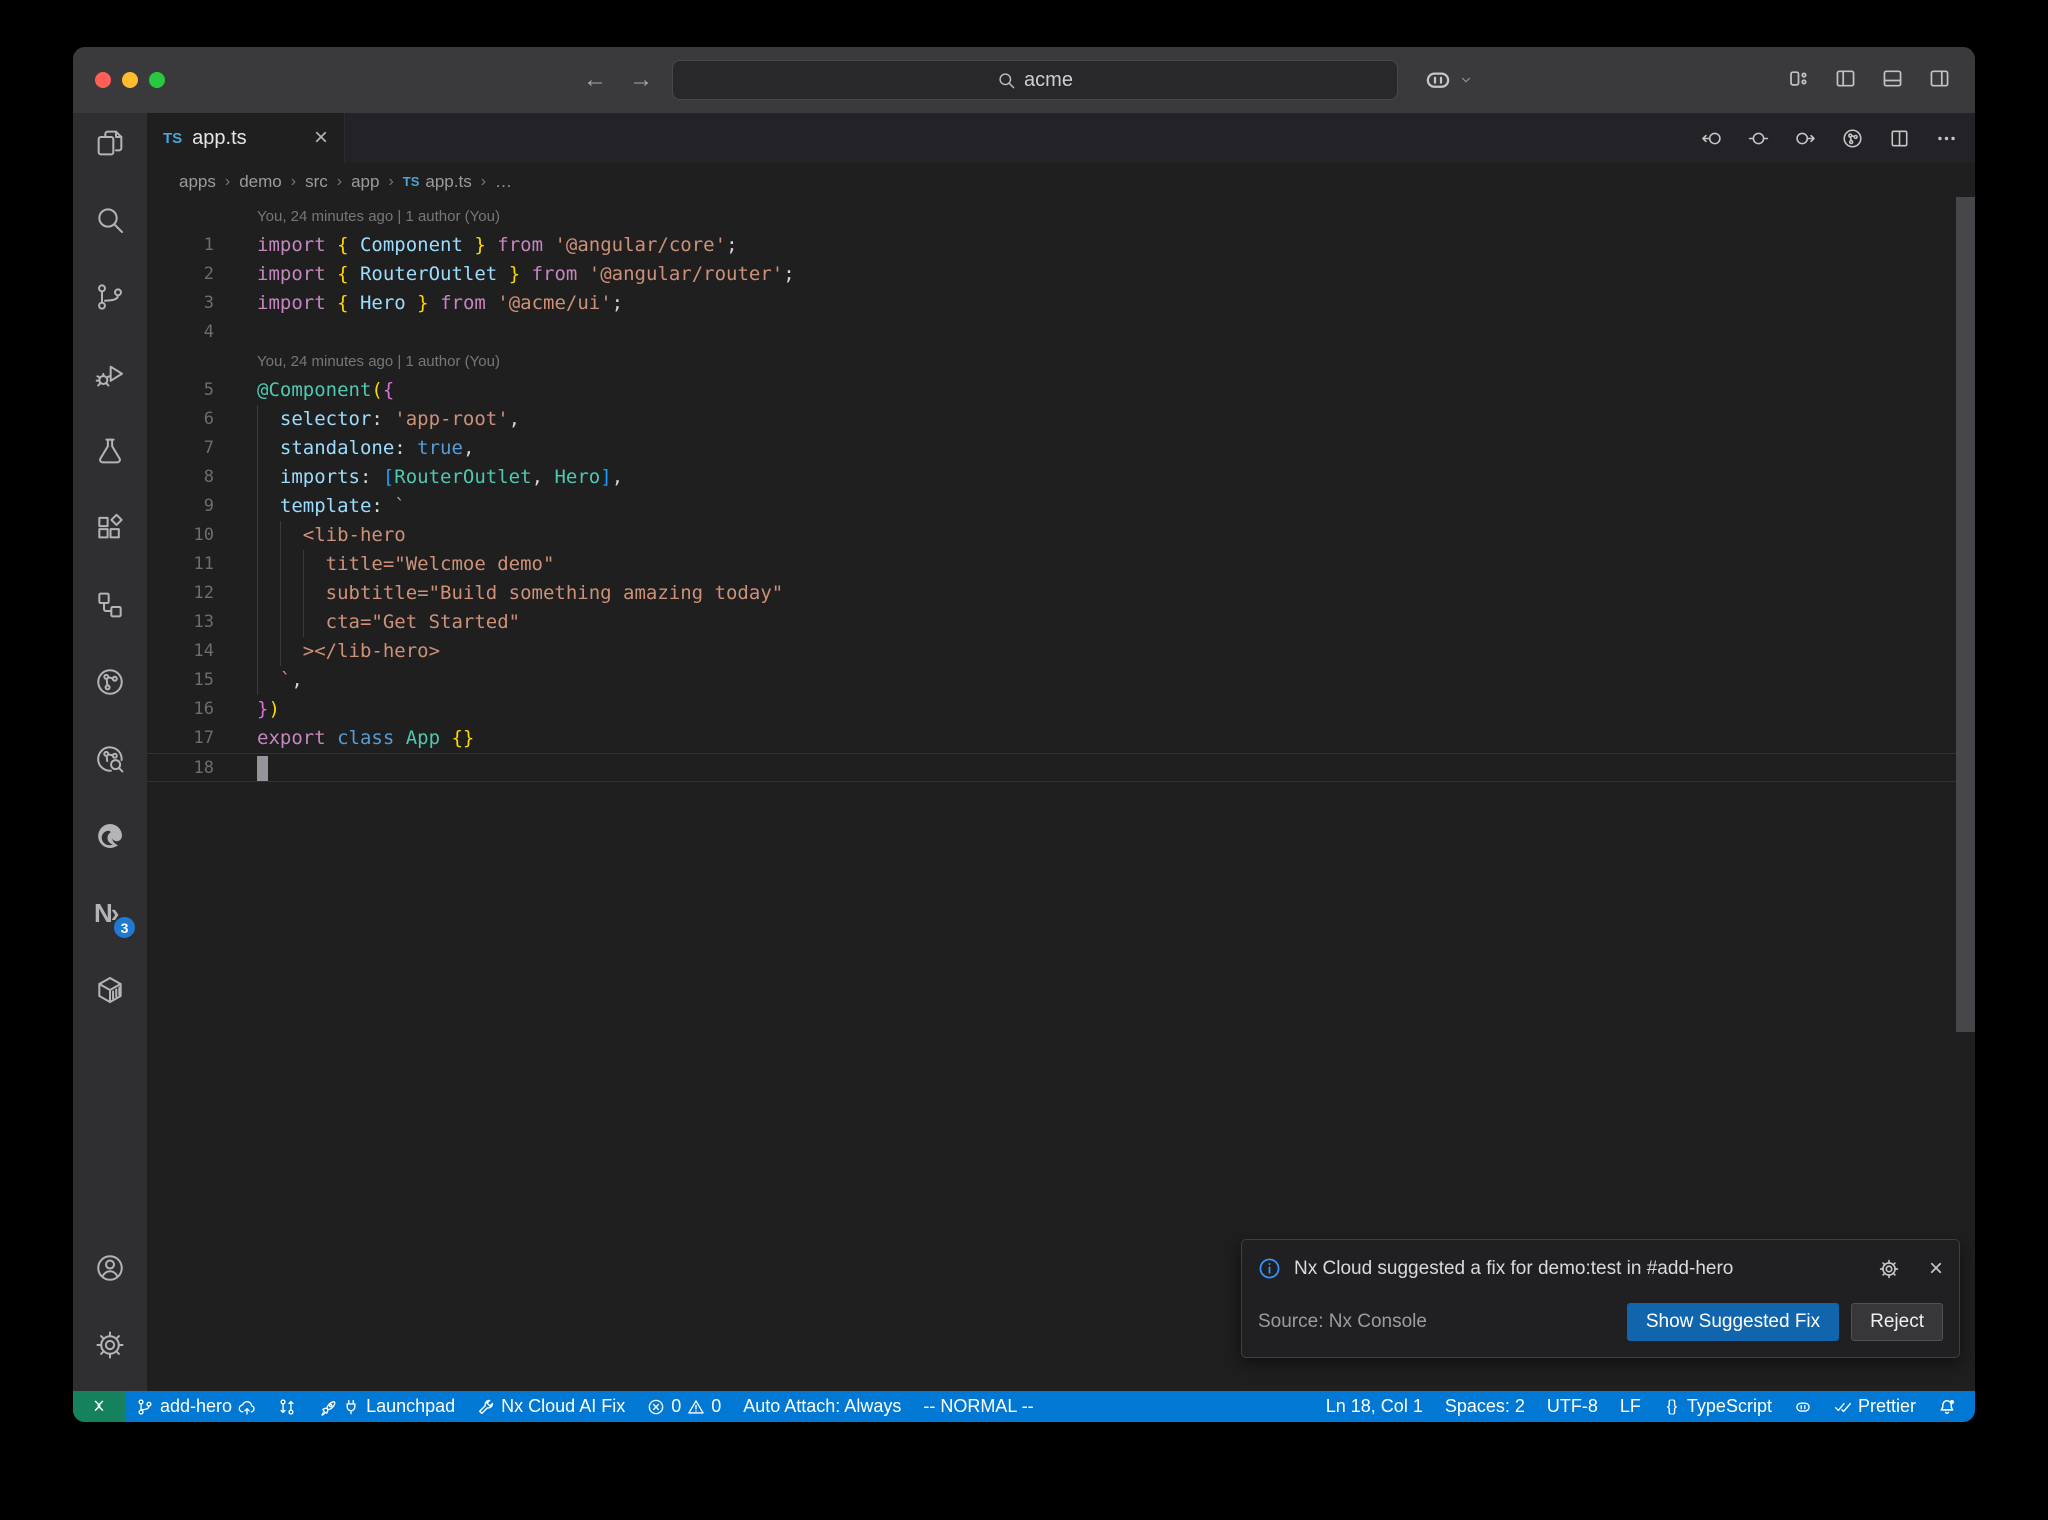  Describe the element at coordinates (1035, 80) in the screenshot. I see `command-center-search: acme` at that location.